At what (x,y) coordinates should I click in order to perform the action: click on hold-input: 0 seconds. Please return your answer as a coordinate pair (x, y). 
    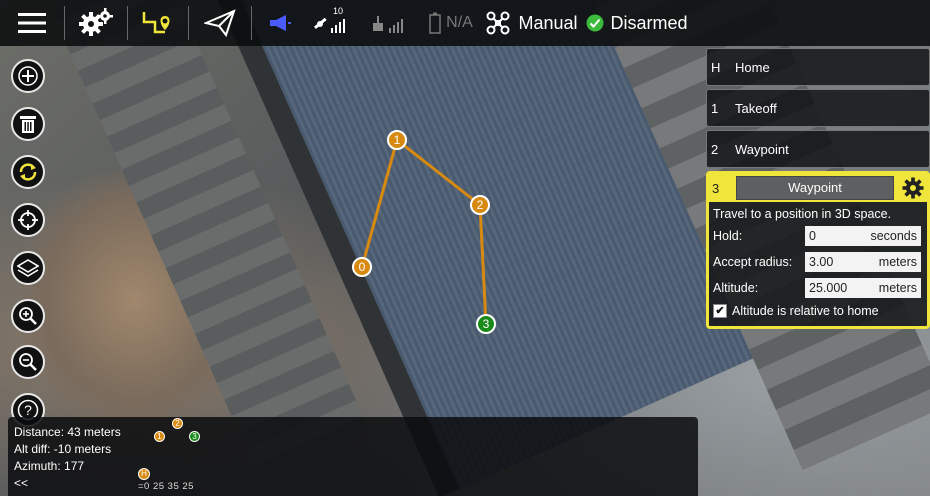
    Looking at the image, I should click on (863, 236).